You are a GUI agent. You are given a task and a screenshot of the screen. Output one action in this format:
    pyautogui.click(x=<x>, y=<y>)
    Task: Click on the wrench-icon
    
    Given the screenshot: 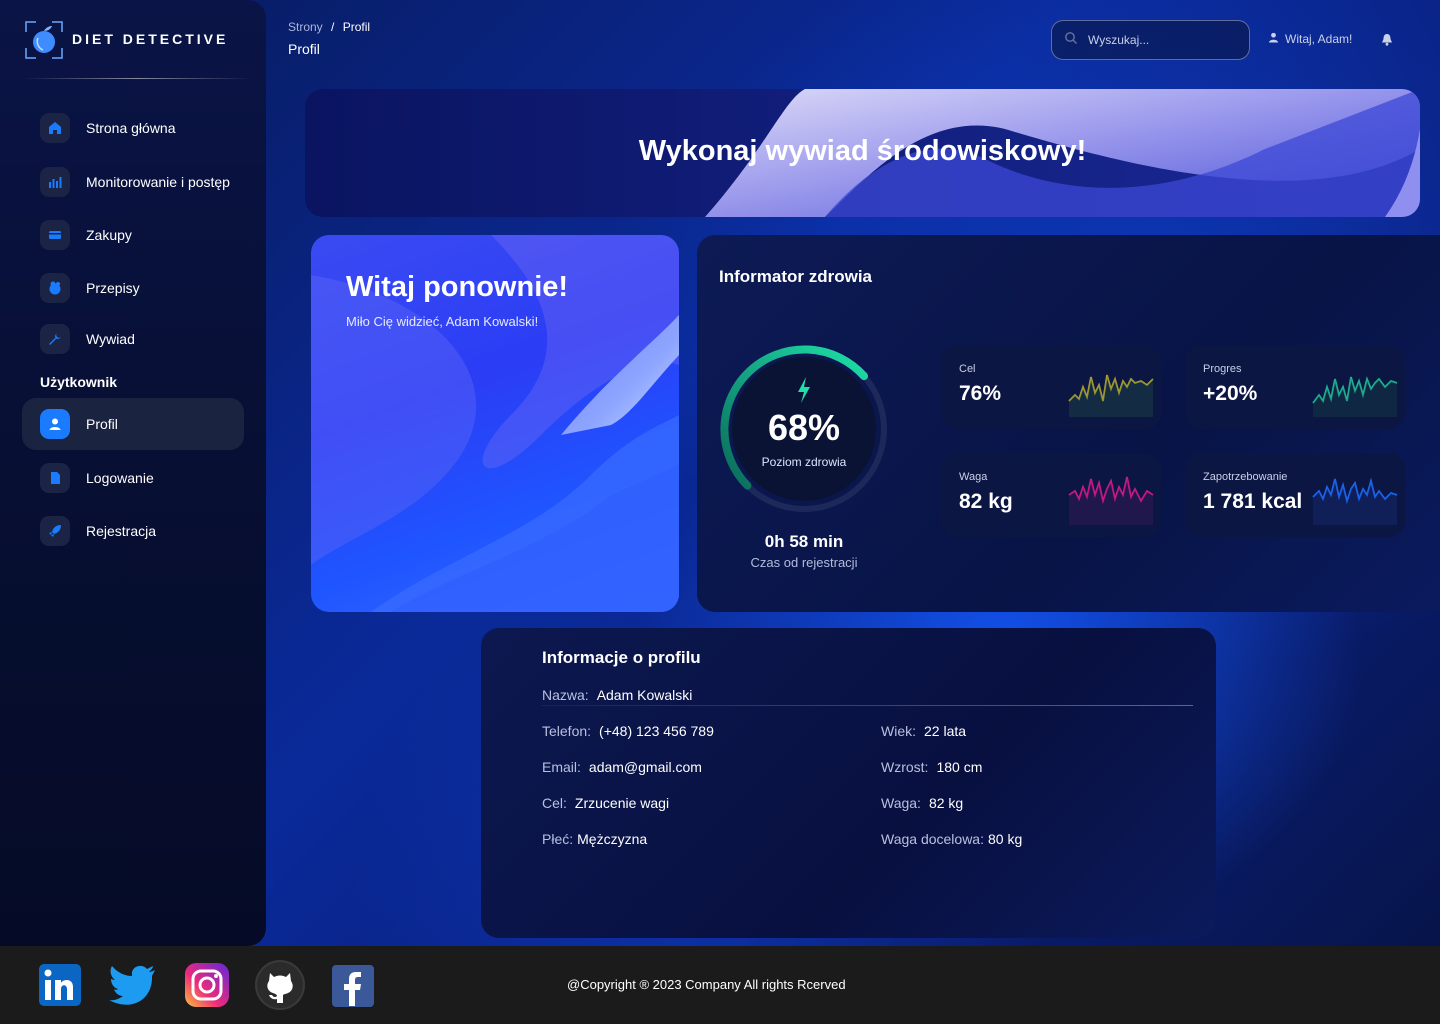 What is the action you would take?
    pyautogui.click(x=55, y=339)
    